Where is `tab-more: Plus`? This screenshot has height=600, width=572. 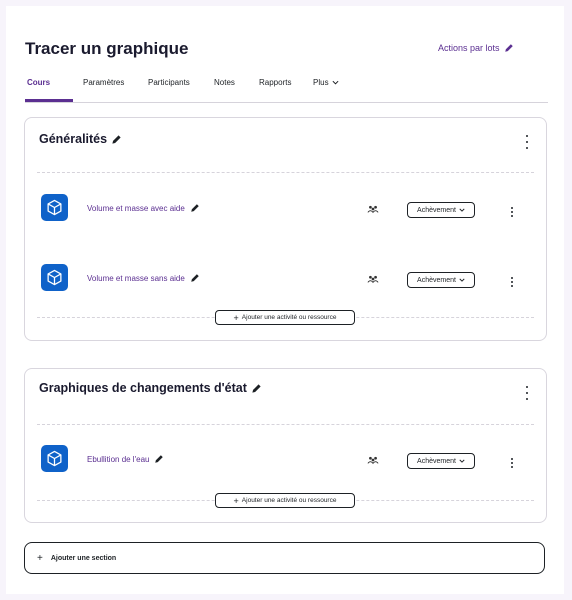 tab-more: Plus is located at coordinates (326, 82).